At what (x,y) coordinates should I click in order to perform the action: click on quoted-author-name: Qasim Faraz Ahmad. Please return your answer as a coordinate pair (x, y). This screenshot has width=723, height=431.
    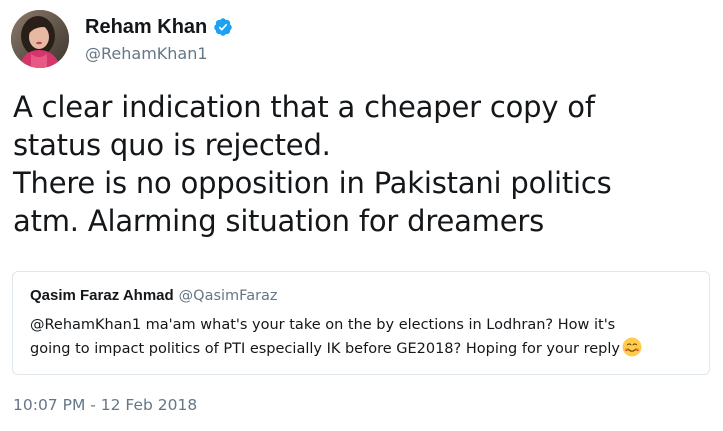
    Looking at the image, I should click on (102, 295).